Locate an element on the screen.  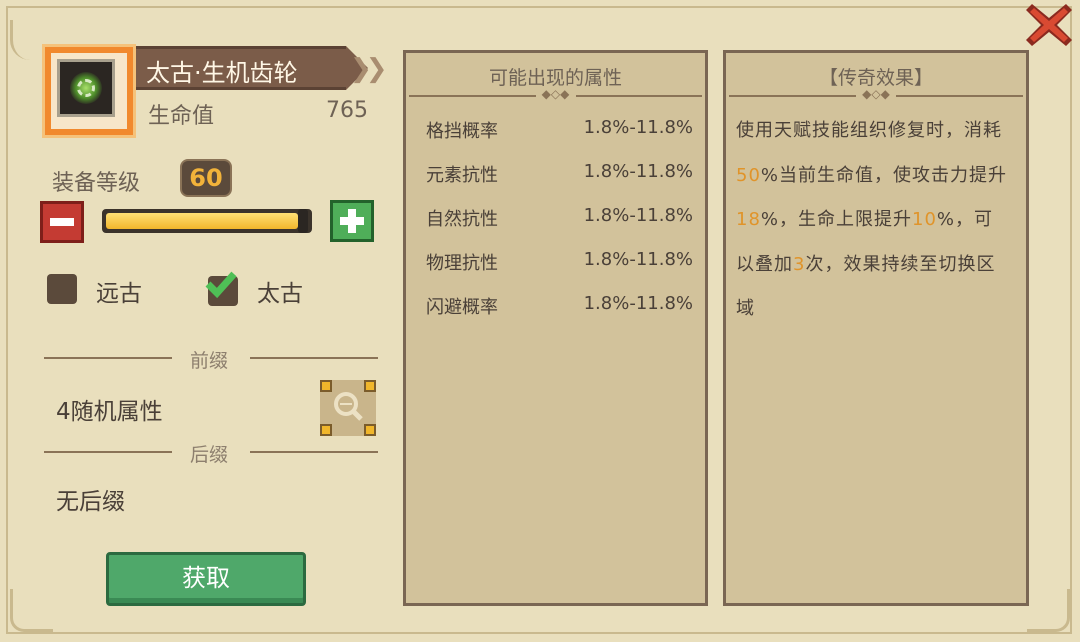
attribute-name: 闪避概率 is located at coordinates (462, 307).